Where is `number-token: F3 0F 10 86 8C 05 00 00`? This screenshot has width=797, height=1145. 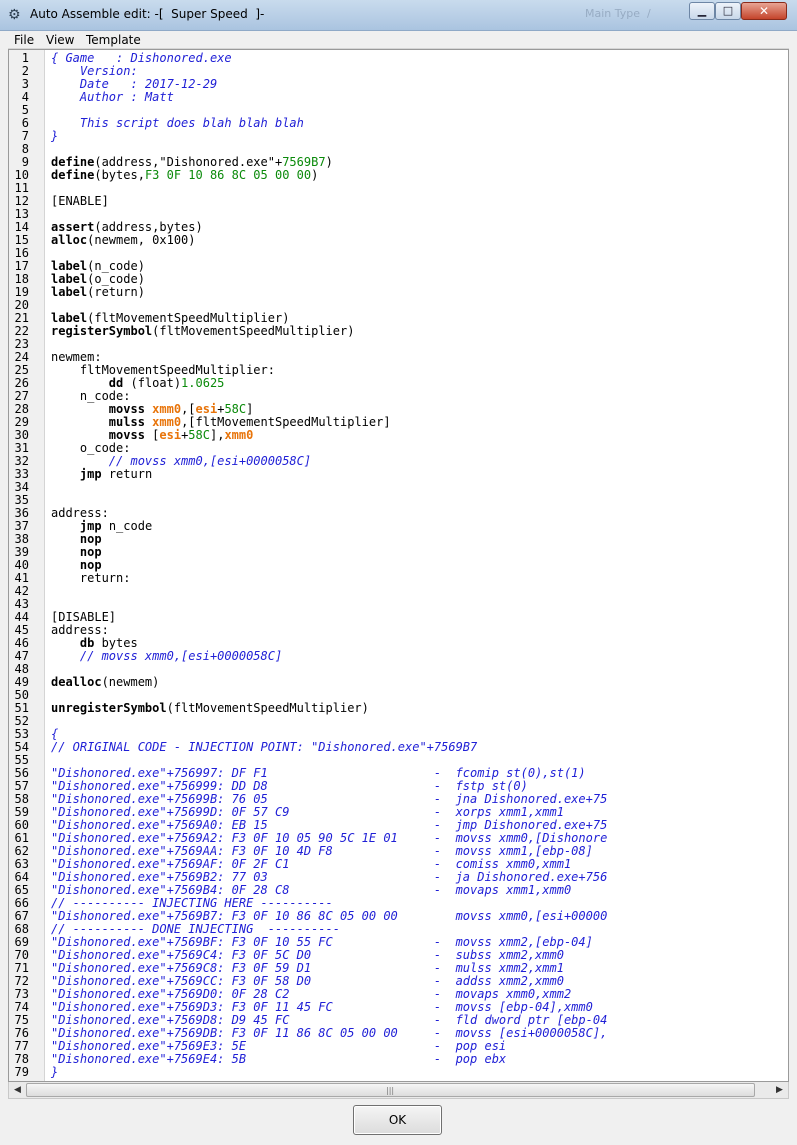 number-token: F3 0F 10 86 8C 05 00 00 is located at coordinates (228, 175).